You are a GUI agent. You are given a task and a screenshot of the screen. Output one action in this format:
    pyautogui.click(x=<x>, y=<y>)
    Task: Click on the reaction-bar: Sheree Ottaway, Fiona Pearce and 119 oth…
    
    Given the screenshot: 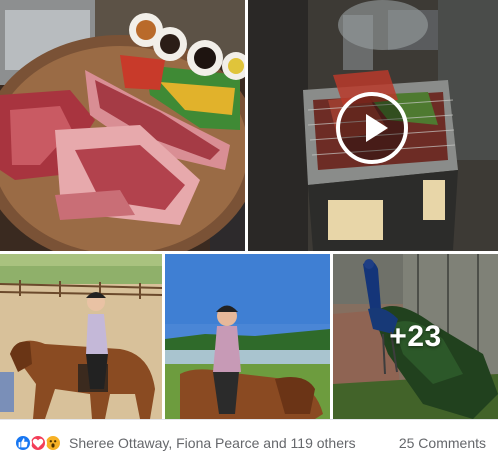 What is the action you would take?
    pyautogui.click(x=249, y=442)
    